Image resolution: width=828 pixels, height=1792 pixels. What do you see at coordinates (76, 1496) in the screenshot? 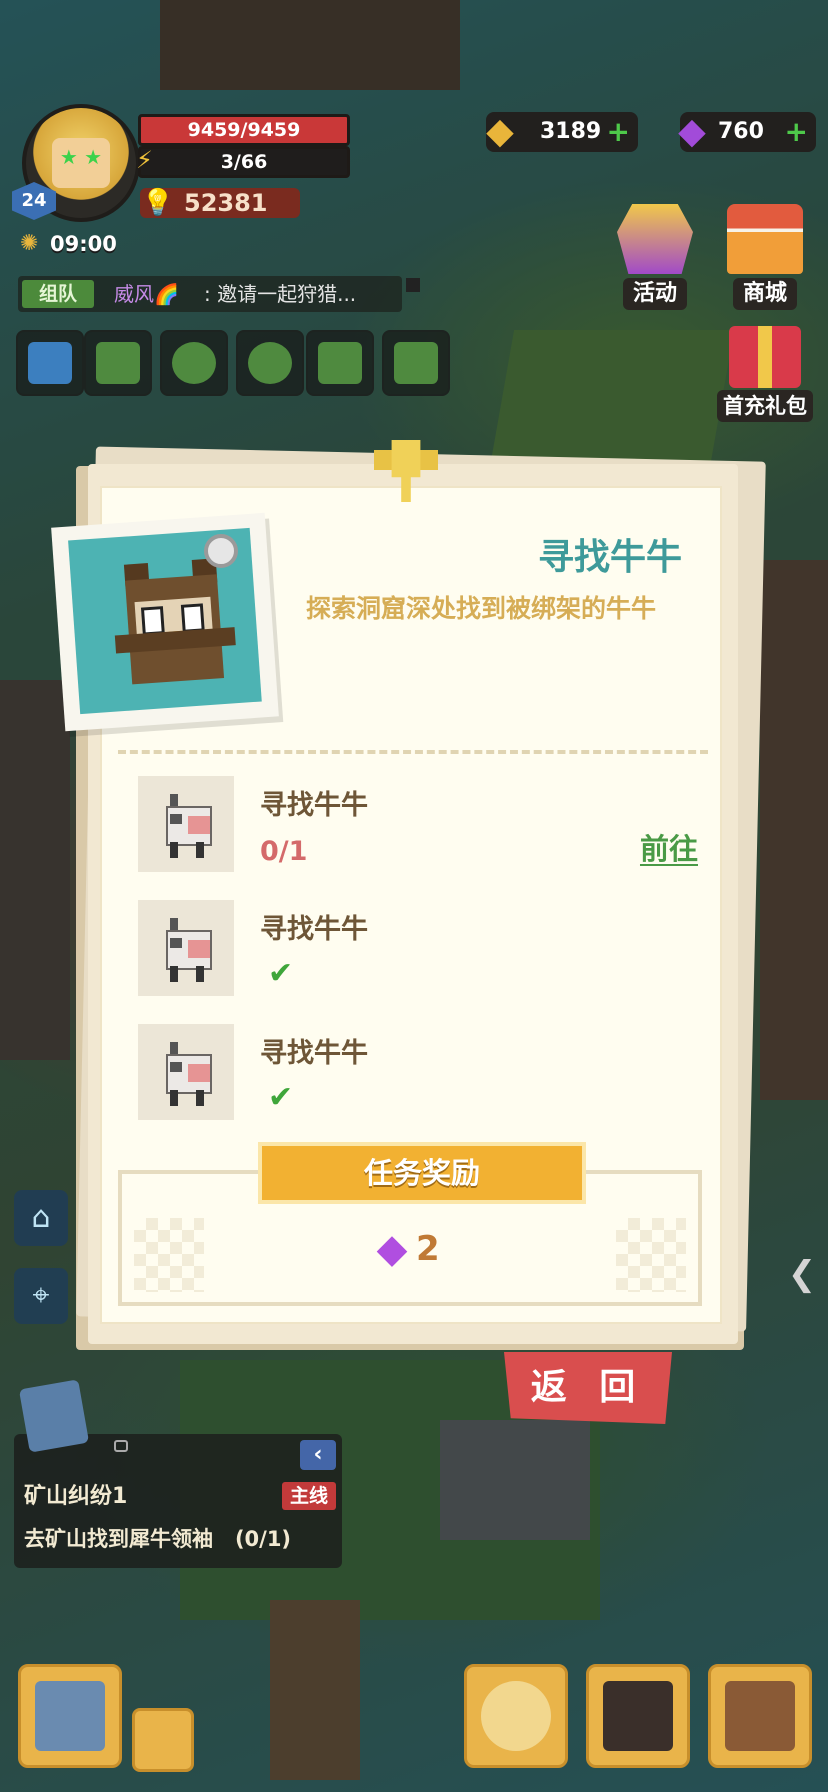
I see `quest-name: 矿山纠纷1` at bounding box center [76, 1496].